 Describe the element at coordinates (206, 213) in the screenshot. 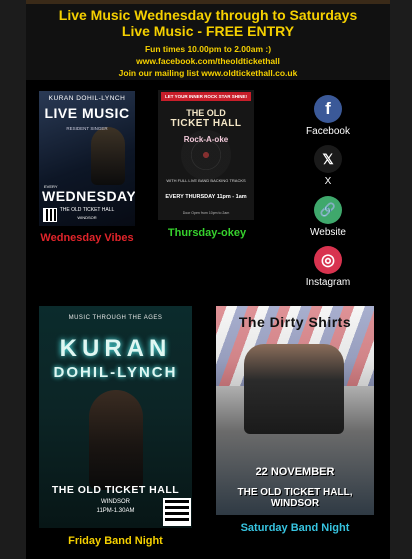

I see `poster-footer: Door Open from 10pm to 2am` at that location.